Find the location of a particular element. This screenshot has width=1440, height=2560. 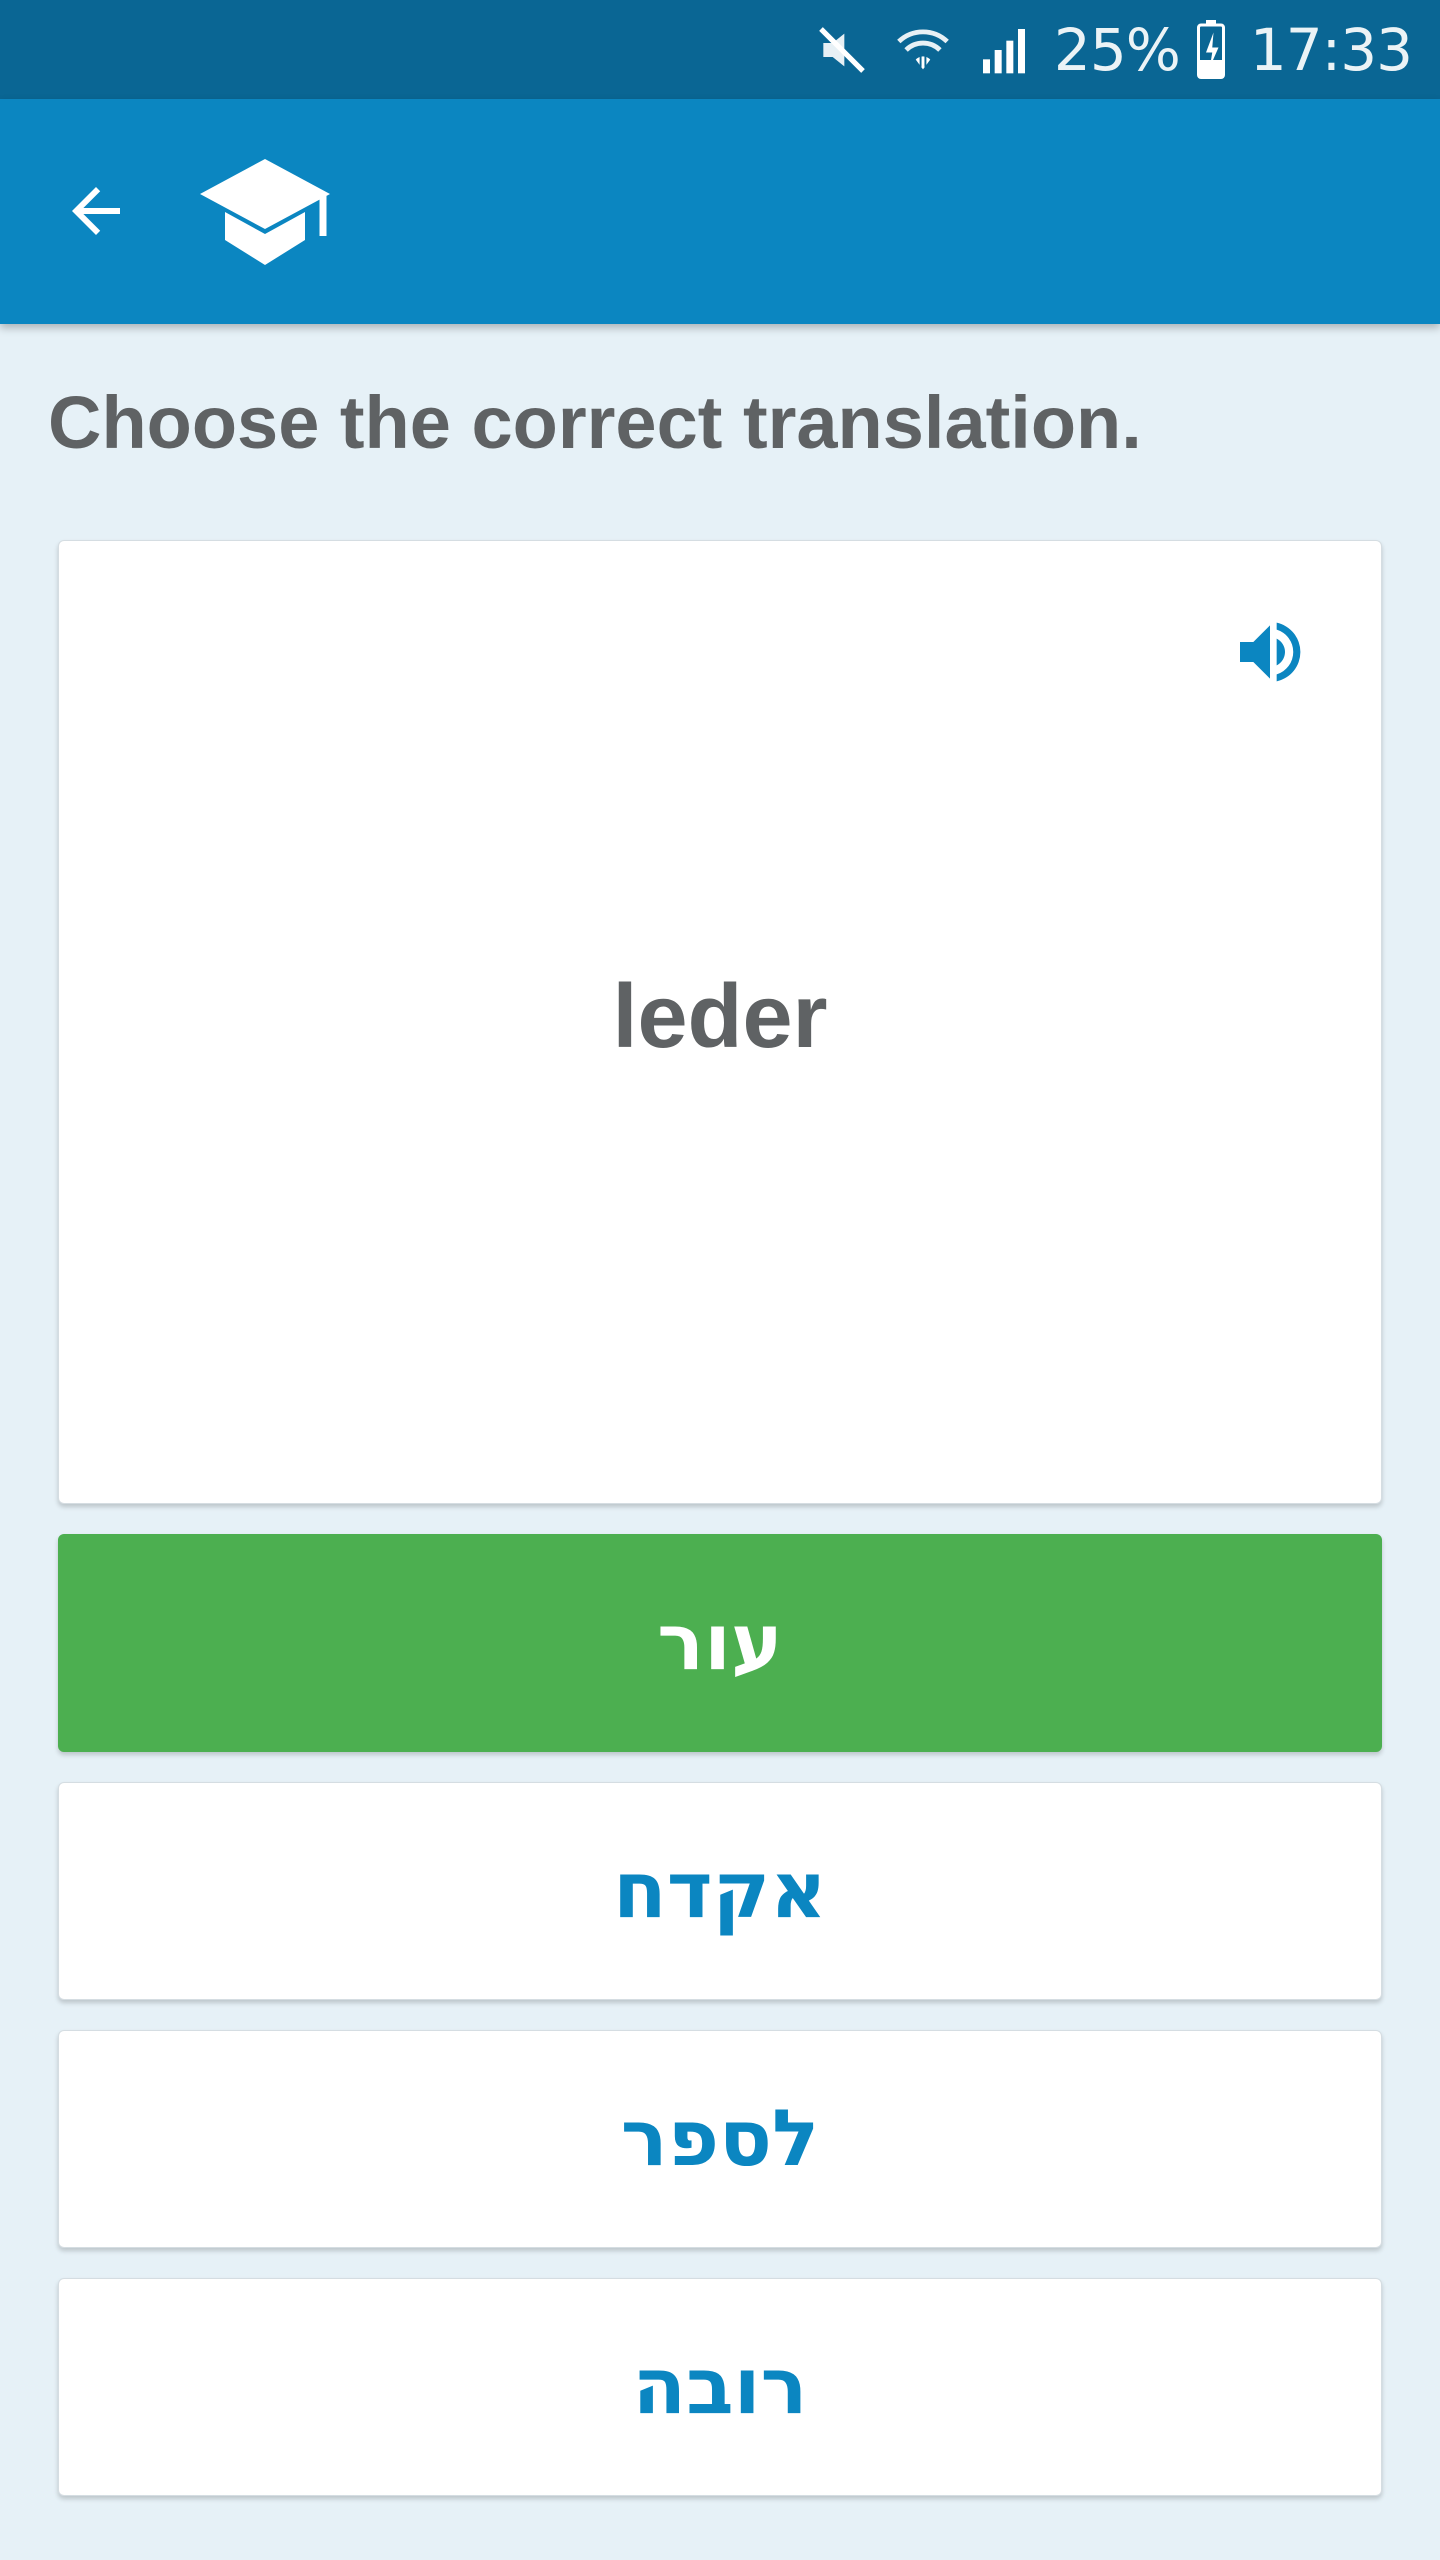

answer-label: עור is located at coordinates (720, 1643).